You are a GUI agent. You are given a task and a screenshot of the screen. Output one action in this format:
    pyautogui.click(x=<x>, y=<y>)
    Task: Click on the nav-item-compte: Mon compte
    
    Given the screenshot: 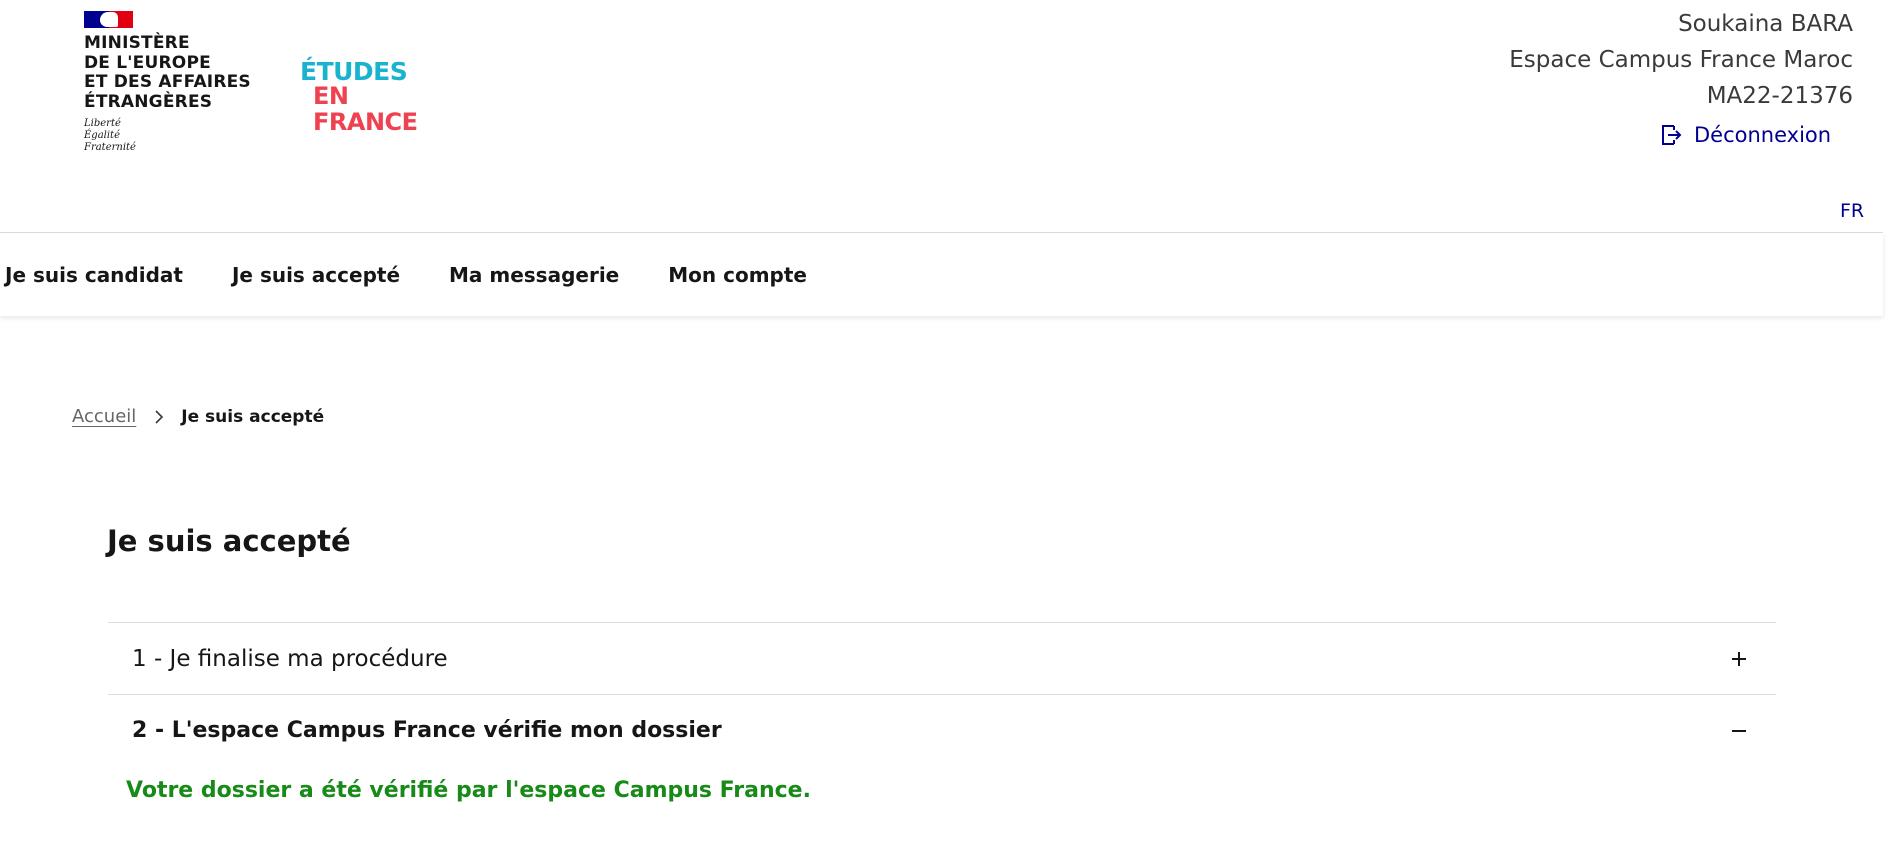 What is the action you would take?
    pyautogui.click(x=737, y=275)
    